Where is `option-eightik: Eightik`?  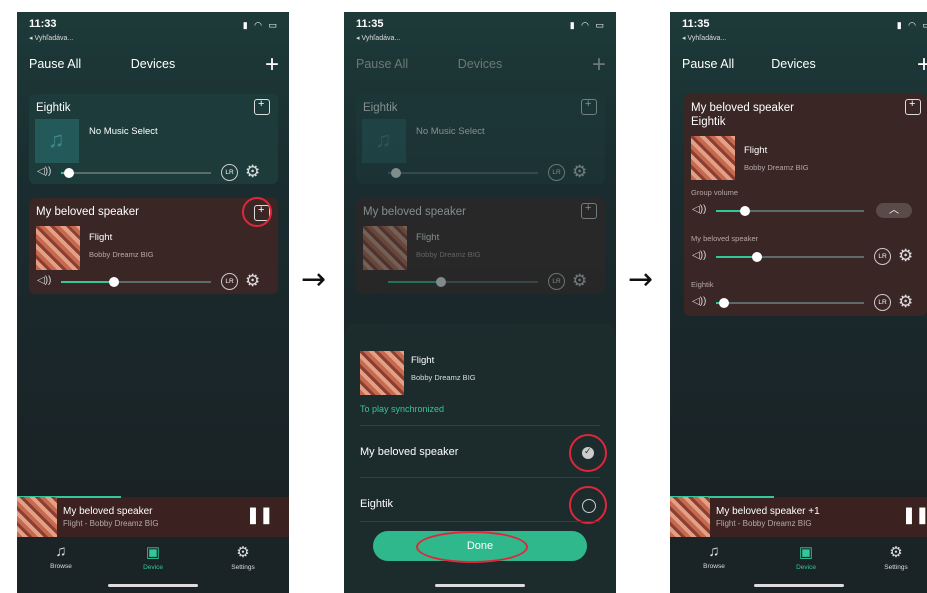
option-eightik: Eightik is located at coordinates (376, 504).